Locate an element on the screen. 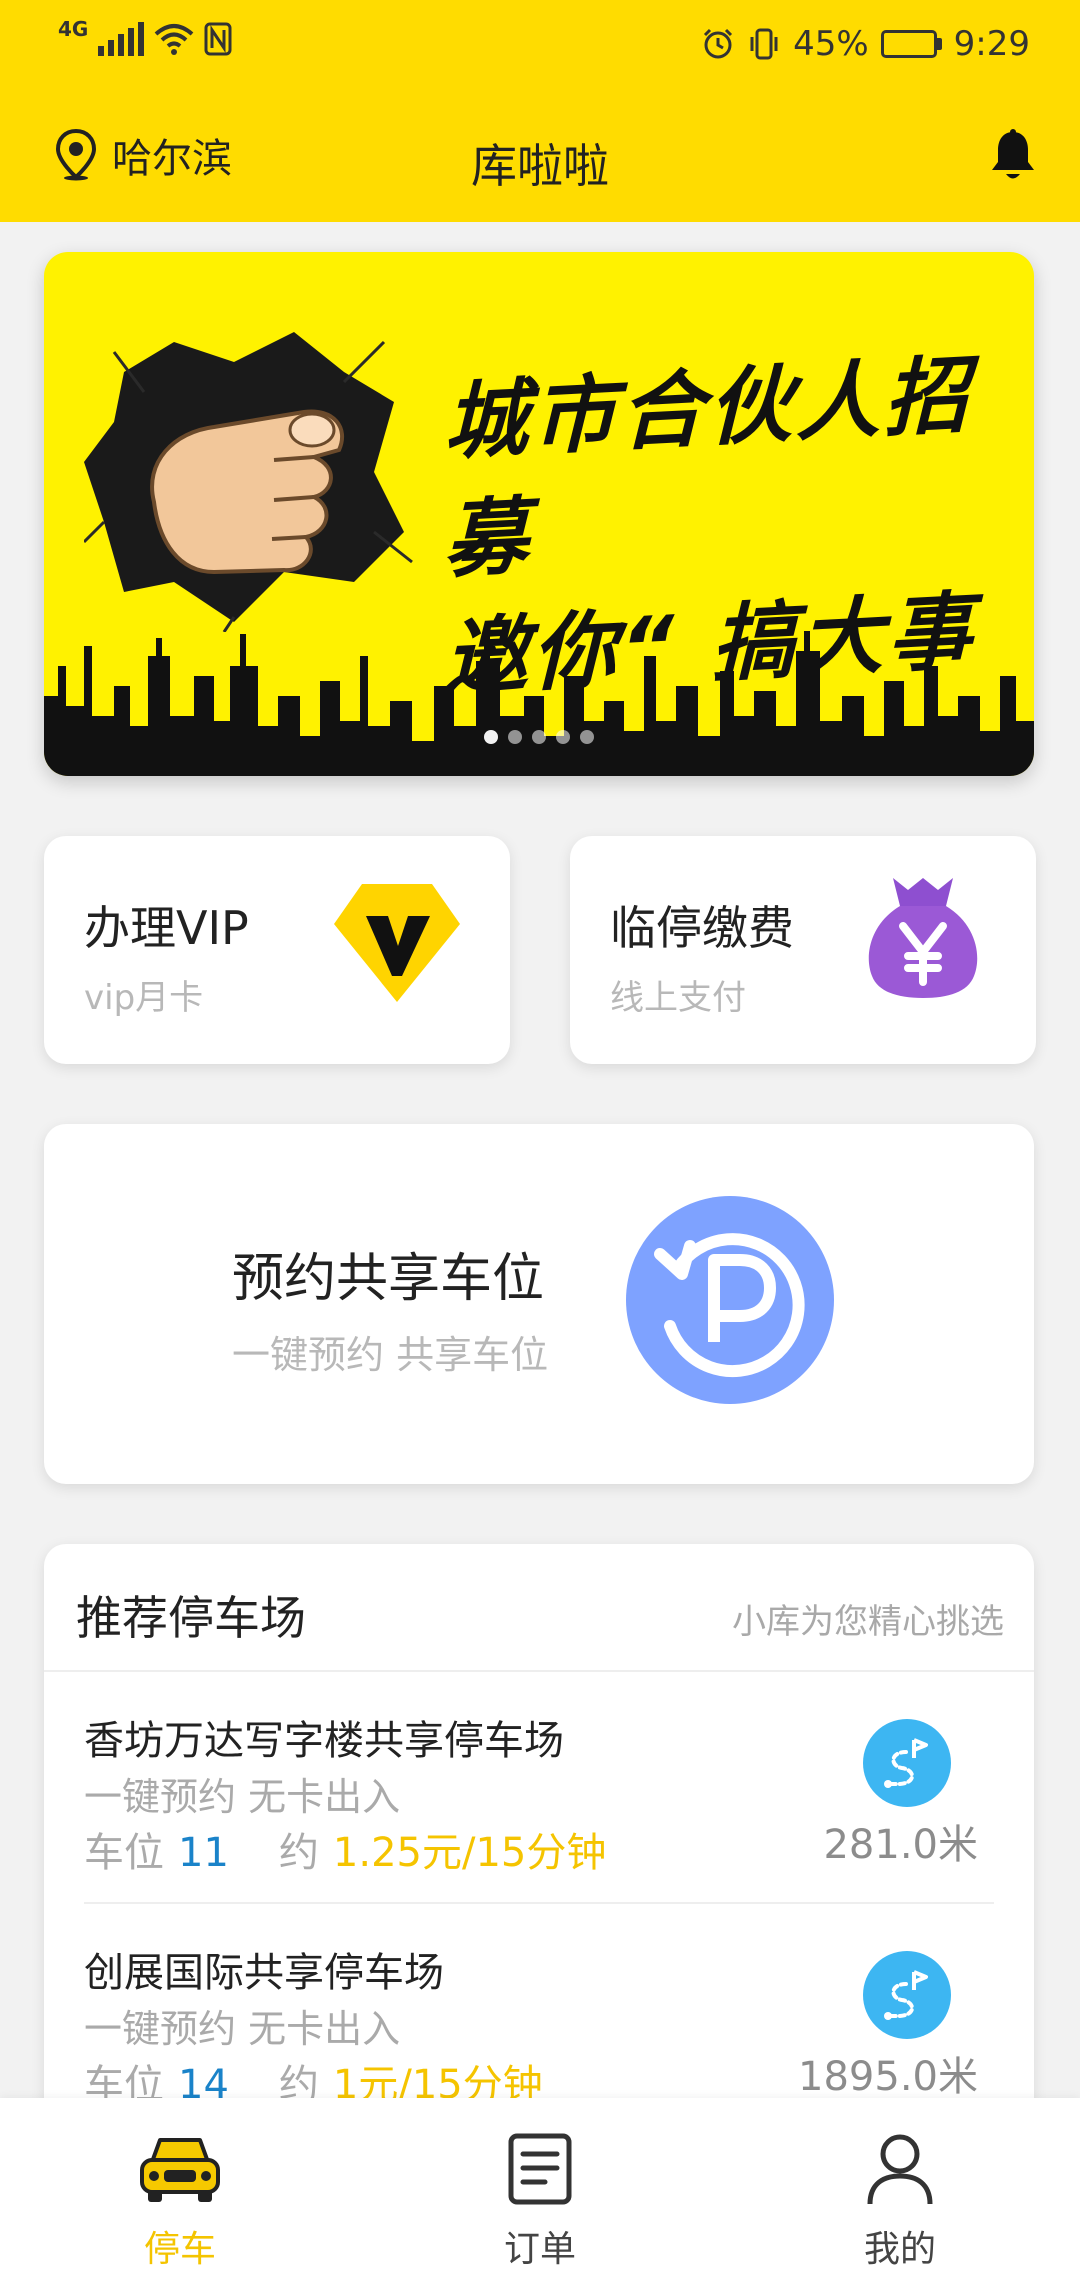  app-header: 4G 45% 9:29 哈尔滨 库啦啦 is located at coordinates (540, 111).